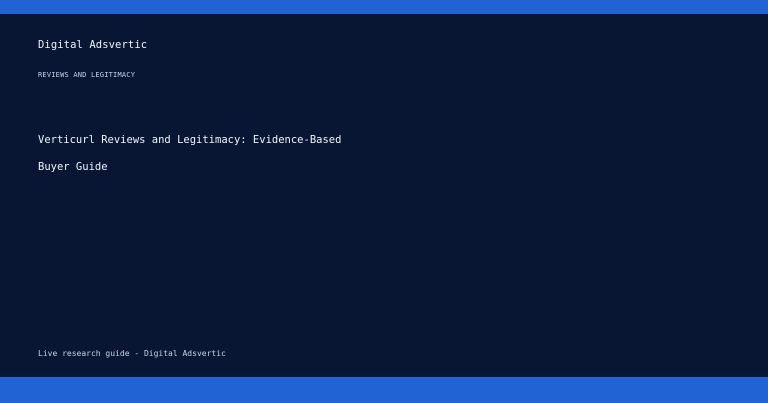 The width and height of the screenshot is (768, 403). What do you see at coordinates (132, 353) in the screenshot?
I see `footer-caption: Live research guide - Digital Adsvertic` at bounding box center [132, 353].